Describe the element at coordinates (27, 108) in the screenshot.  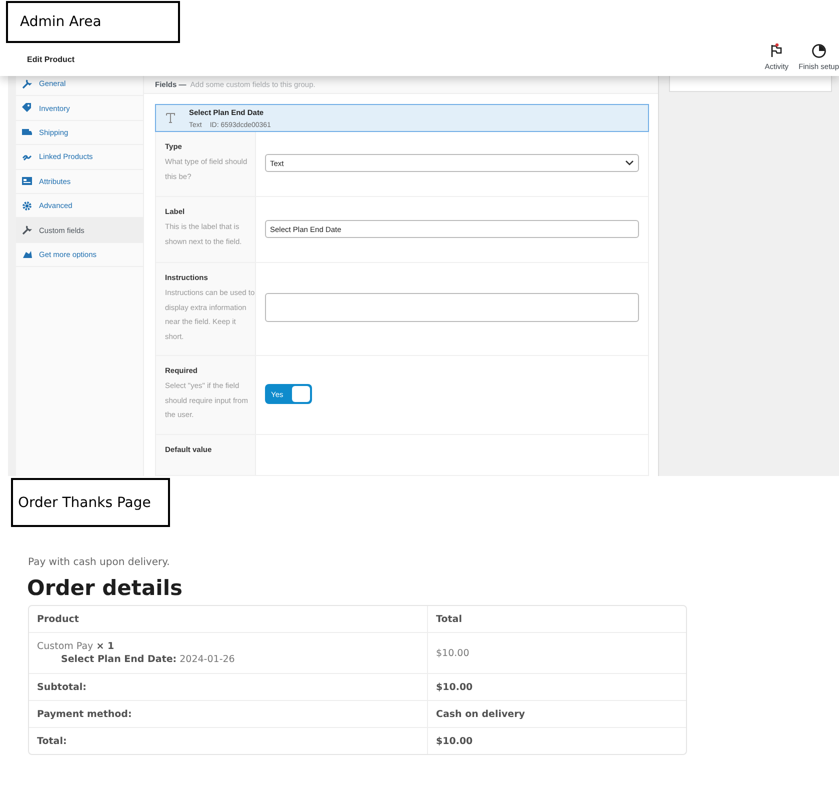
I see `tag-icon` at that location.